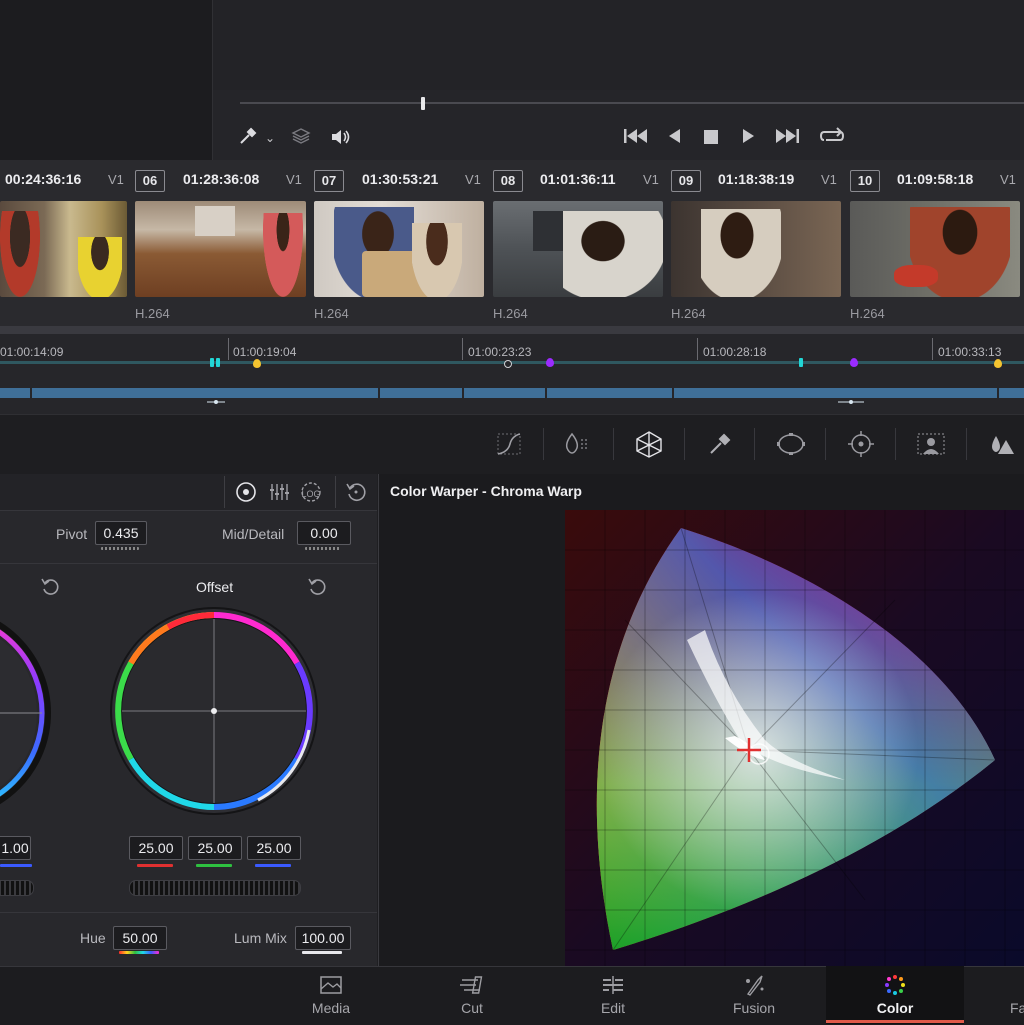 The width and height of the screenshot is (1024, 1025). I want to click on color-warper-icon, so click(648, 444).